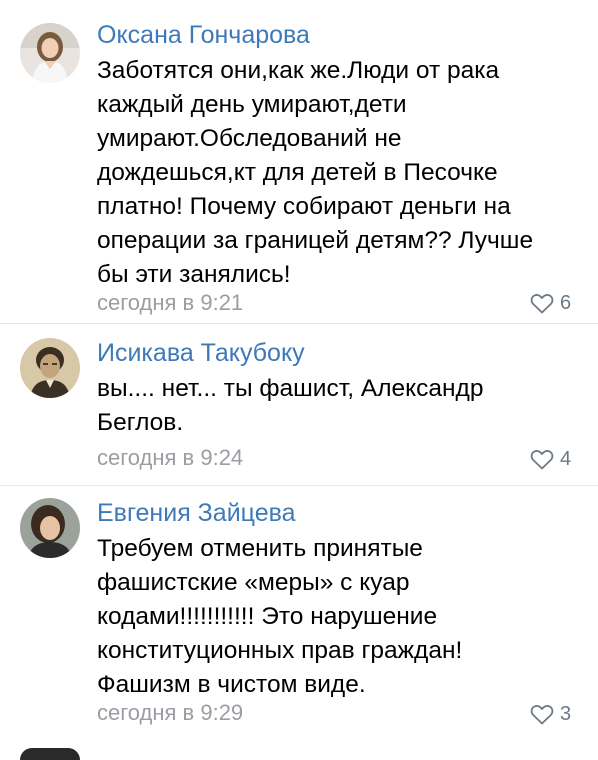  I want to click on comment-timestamp: сегодня в 9:29, so click(170, 713).